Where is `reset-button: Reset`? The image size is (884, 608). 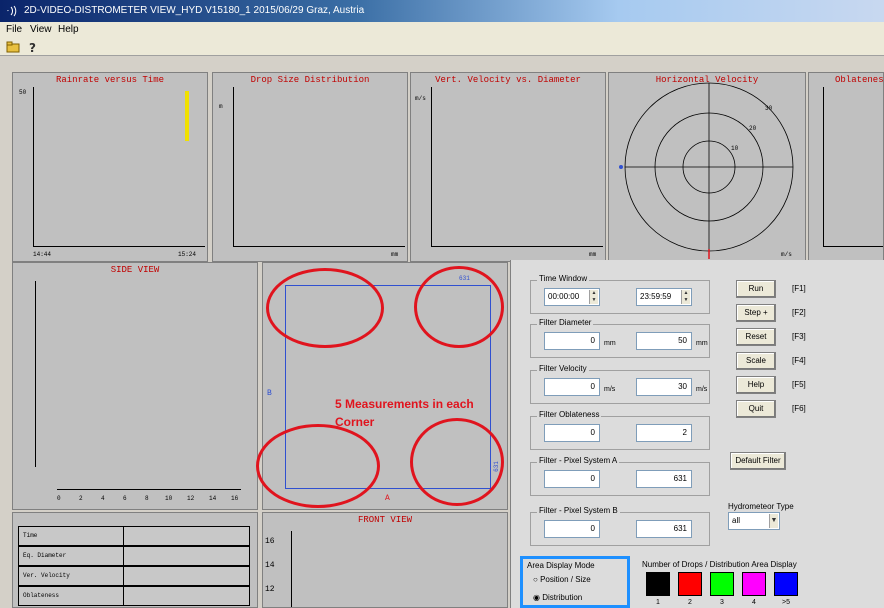 reset-button: Reset is located at coordinates (756, 337).